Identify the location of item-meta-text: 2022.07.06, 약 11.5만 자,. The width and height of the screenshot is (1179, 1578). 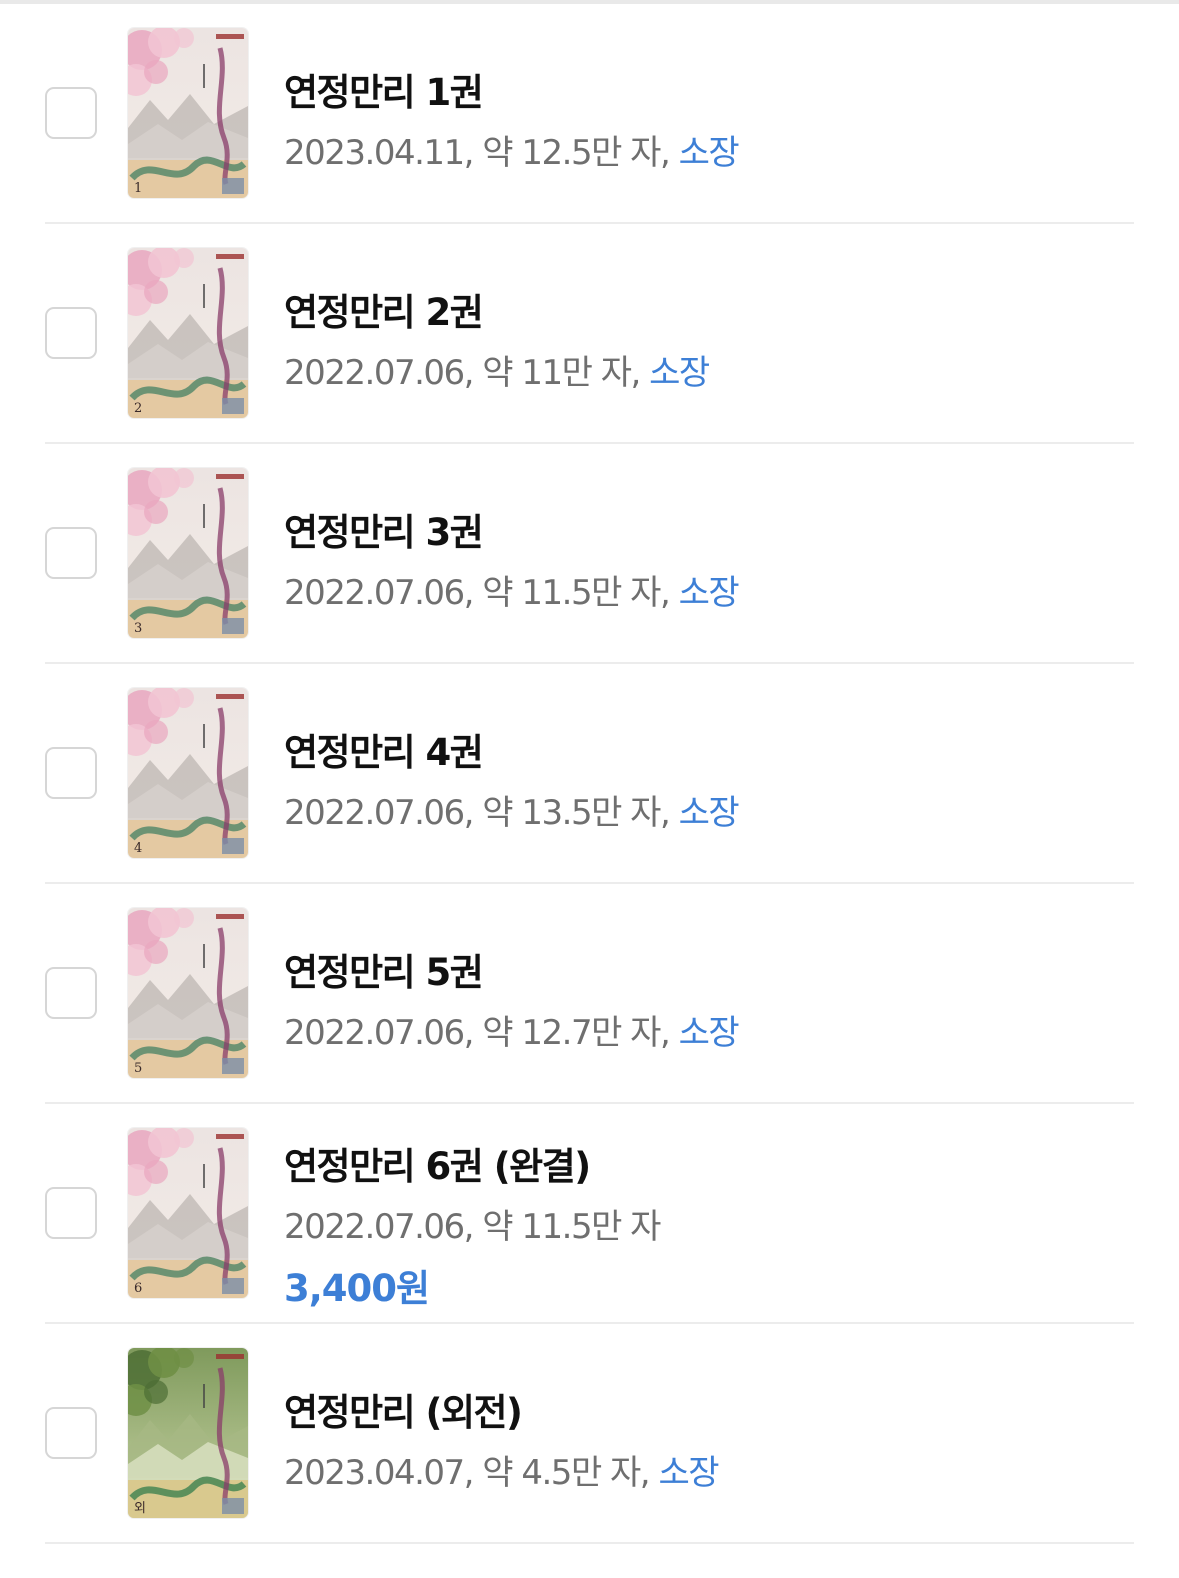
(481, 593).